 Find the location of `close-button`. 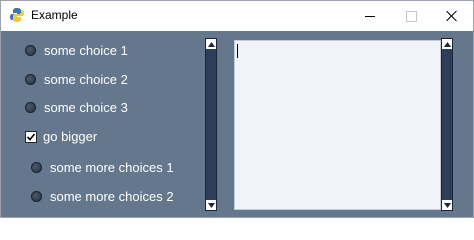

close-button is located at coordinates (451, 16).